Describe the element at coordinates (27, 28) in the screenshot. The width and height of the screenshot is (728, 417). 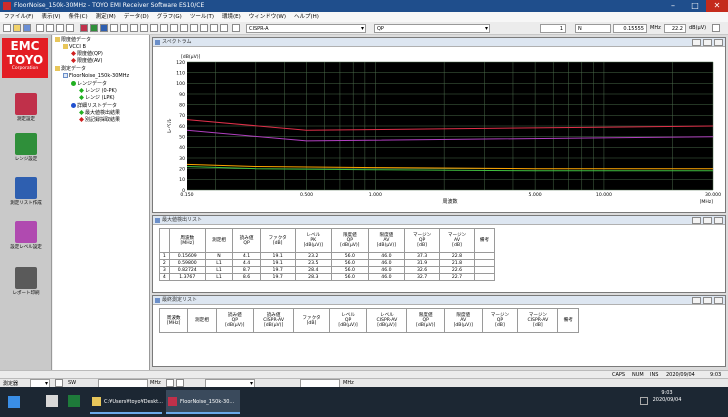
I see `save-icon` at that location.